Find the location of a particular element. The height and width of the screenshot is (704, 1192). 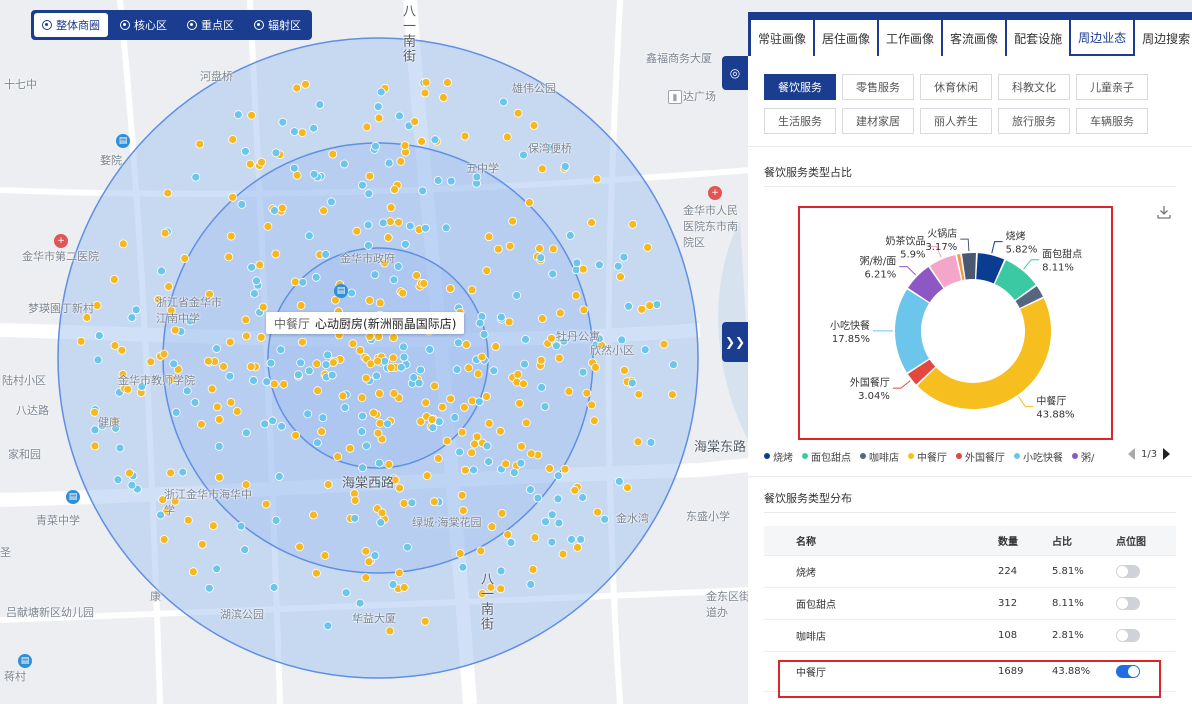

chip-kids: 儿童亲子 is located at coordinates (1112, 87).